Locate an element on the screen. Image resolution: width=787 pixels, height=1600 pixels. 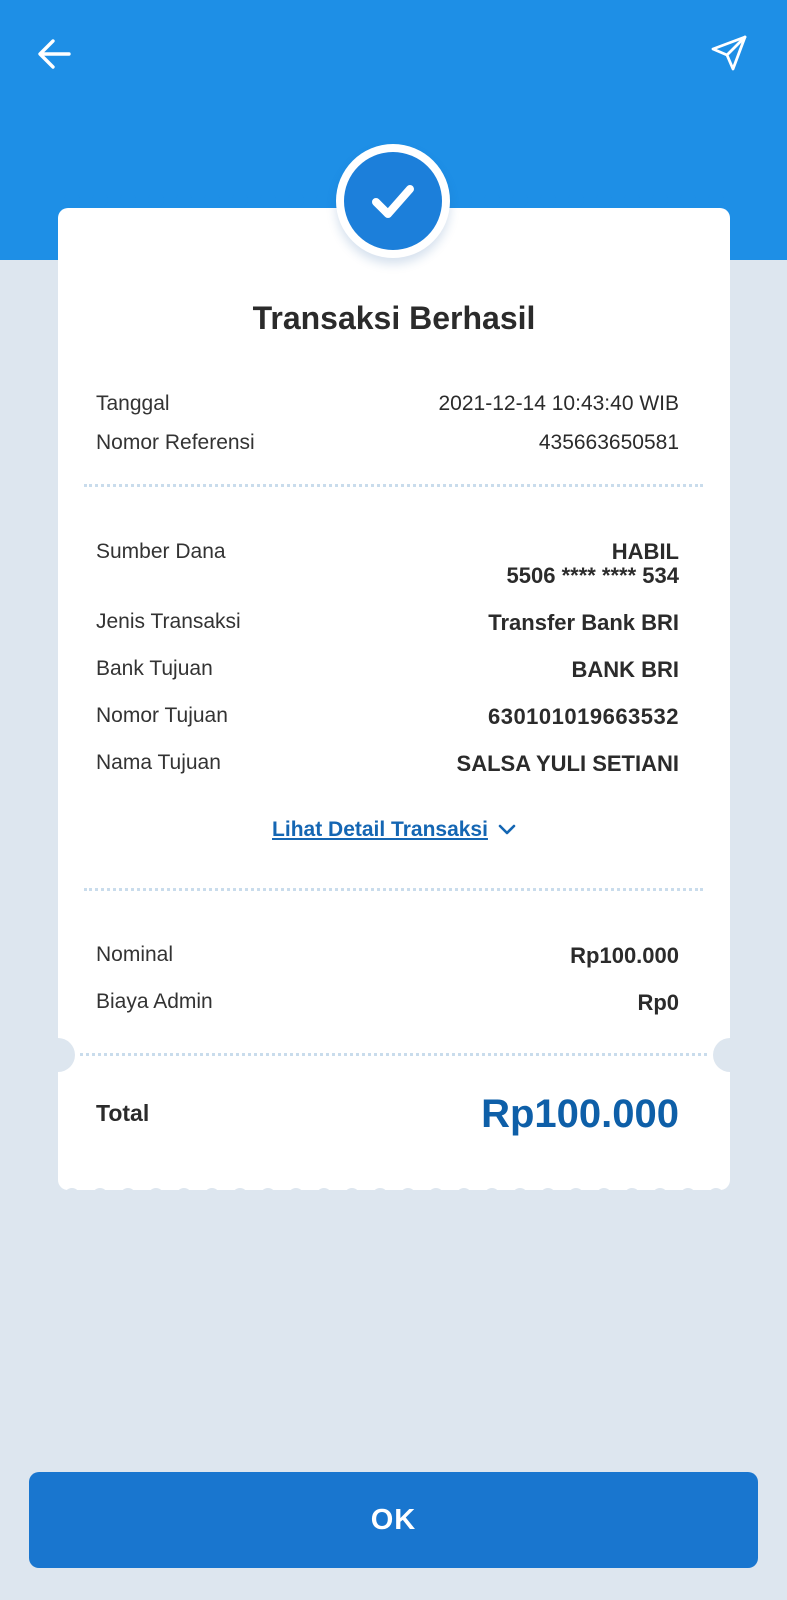
arrow-left-icon is located at coordinates (54, 56).